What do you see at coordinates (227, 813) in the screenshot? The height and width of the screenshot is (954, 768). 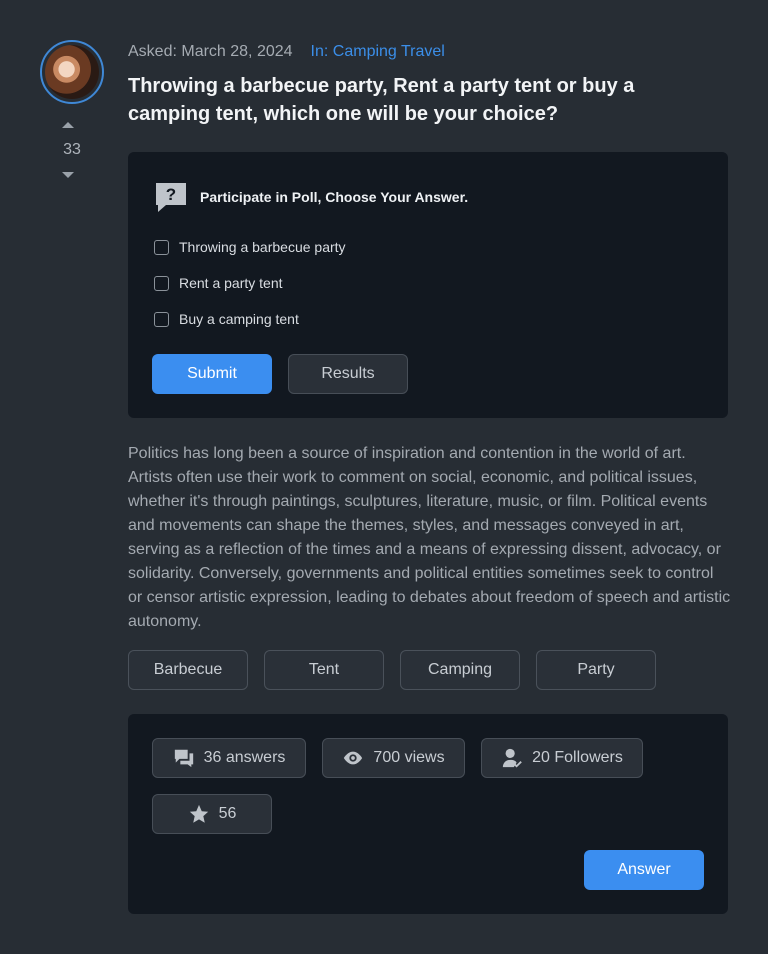 I see `favorites-label: 56` at bounding box center [227, 813].